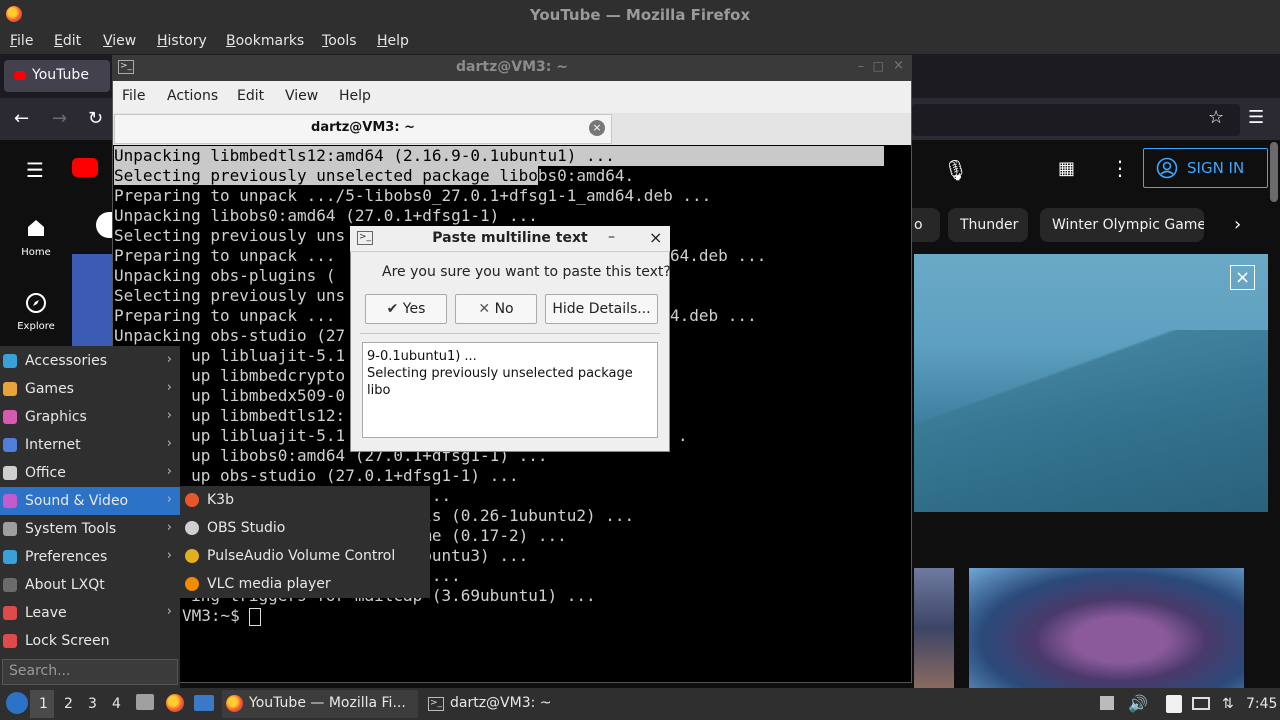  What do you see at coordinates (861, 66) in the screenshot?
I see `minimize-icon: –` at bounding box center [861, 66].